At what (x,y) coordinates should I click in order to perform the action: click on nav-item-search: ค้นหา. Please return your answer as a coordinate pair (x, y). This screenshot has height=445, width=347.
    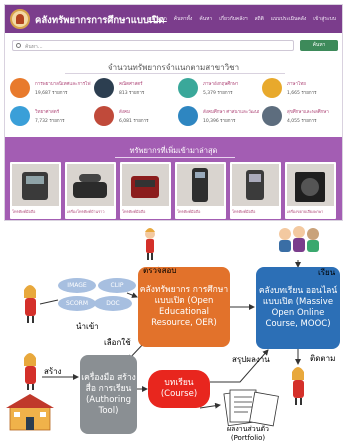
    Looking at the image, I should click on (205, 19).